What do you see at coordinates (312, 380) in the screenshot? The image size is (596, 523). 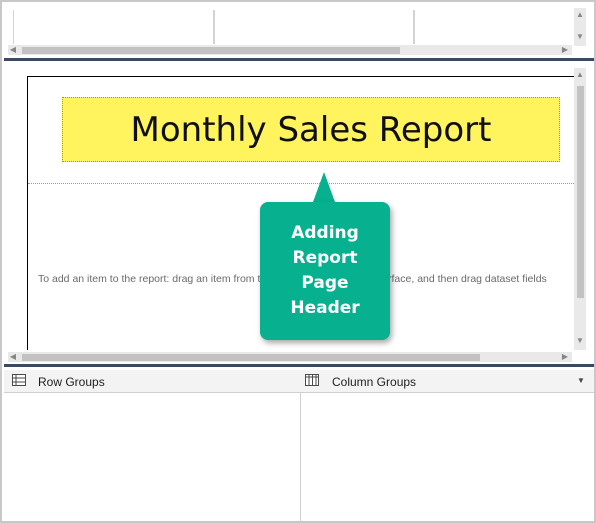 I see `column-groups-icon` at bounding box center [312, 380].